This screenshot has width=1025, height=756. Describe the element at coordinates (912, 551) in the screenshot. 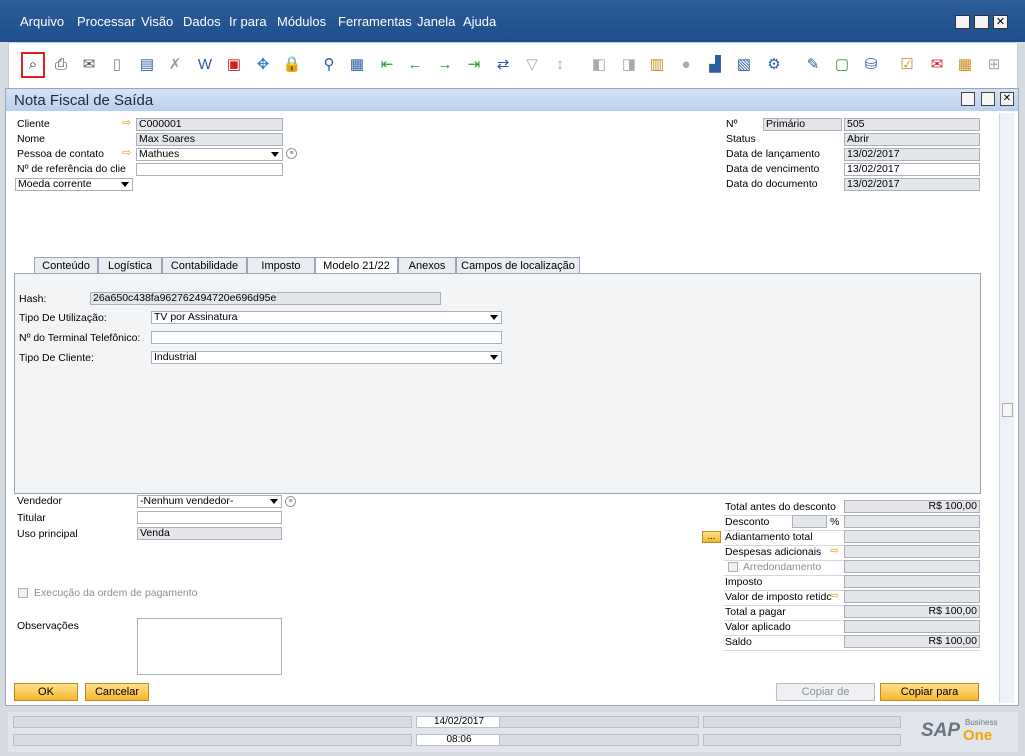

I see `despesas-field` at that location.